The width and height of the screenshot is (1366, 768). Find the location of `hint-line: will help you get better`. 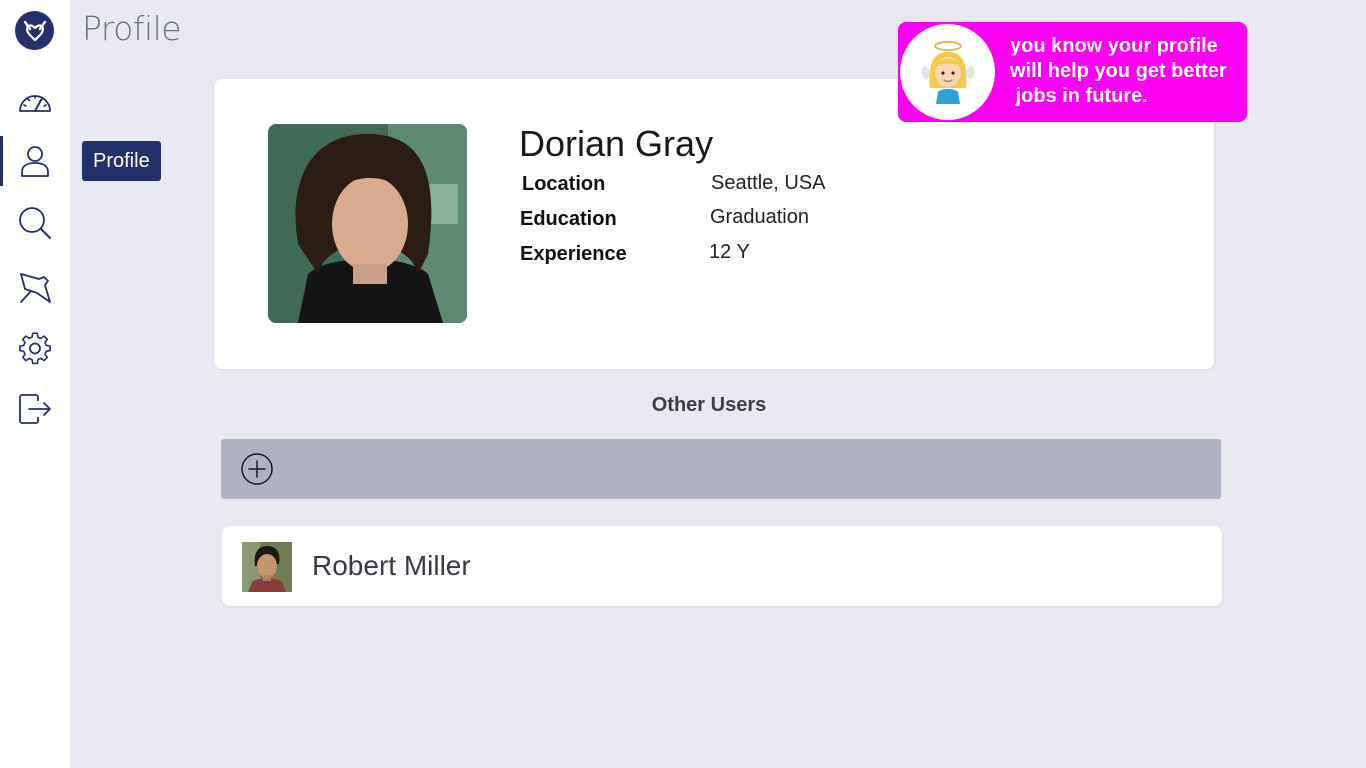

hint-line: will help you get better is located at coordinates (1118, 71).